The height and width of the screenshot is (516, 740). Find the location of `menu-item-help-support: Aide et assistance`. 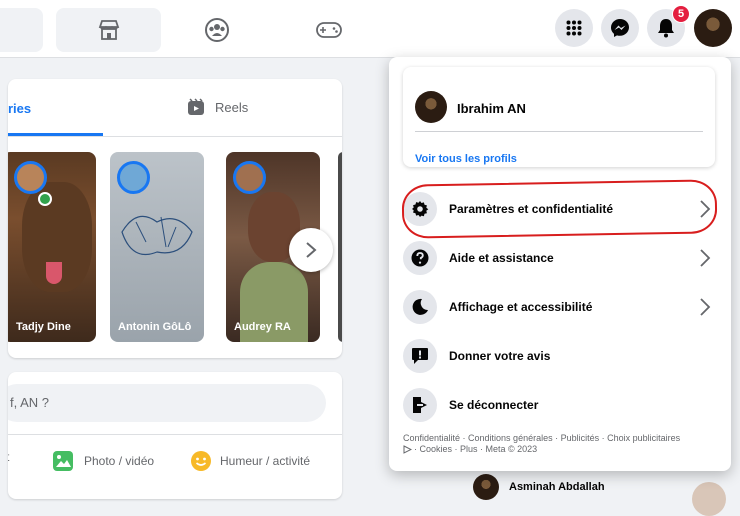

menu-item-help-support: Aide et assistance is located at coordinates (560, 258).